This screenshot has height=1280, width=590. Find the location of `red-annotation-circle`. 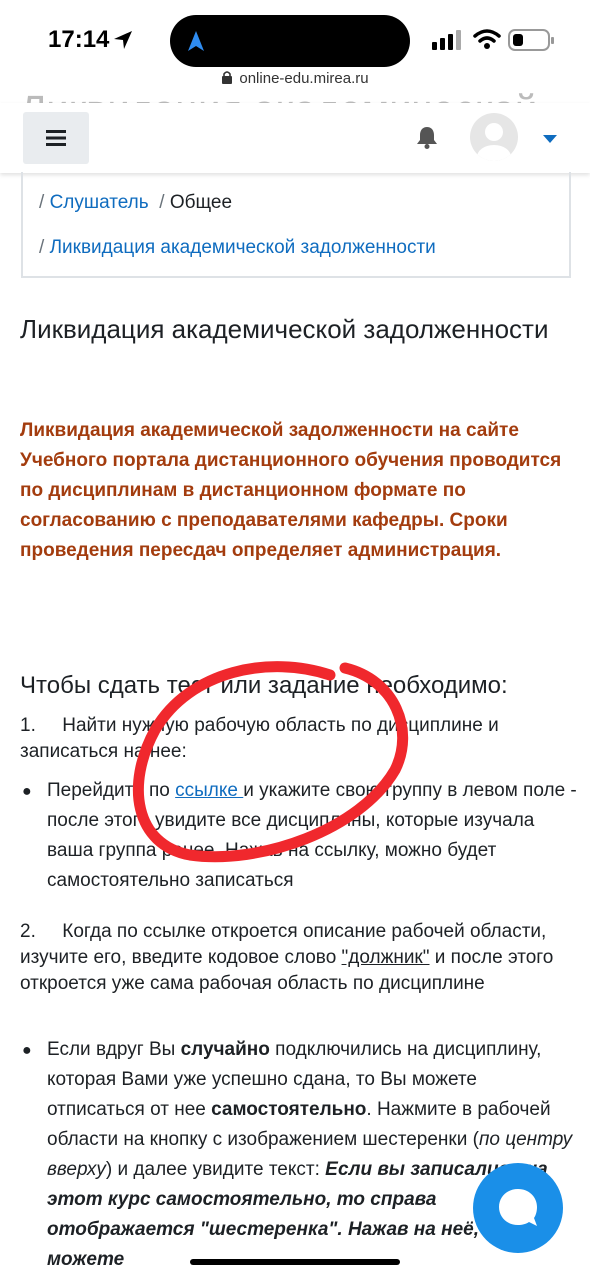

red-annotation-circle is located at coordinates (270, 762).